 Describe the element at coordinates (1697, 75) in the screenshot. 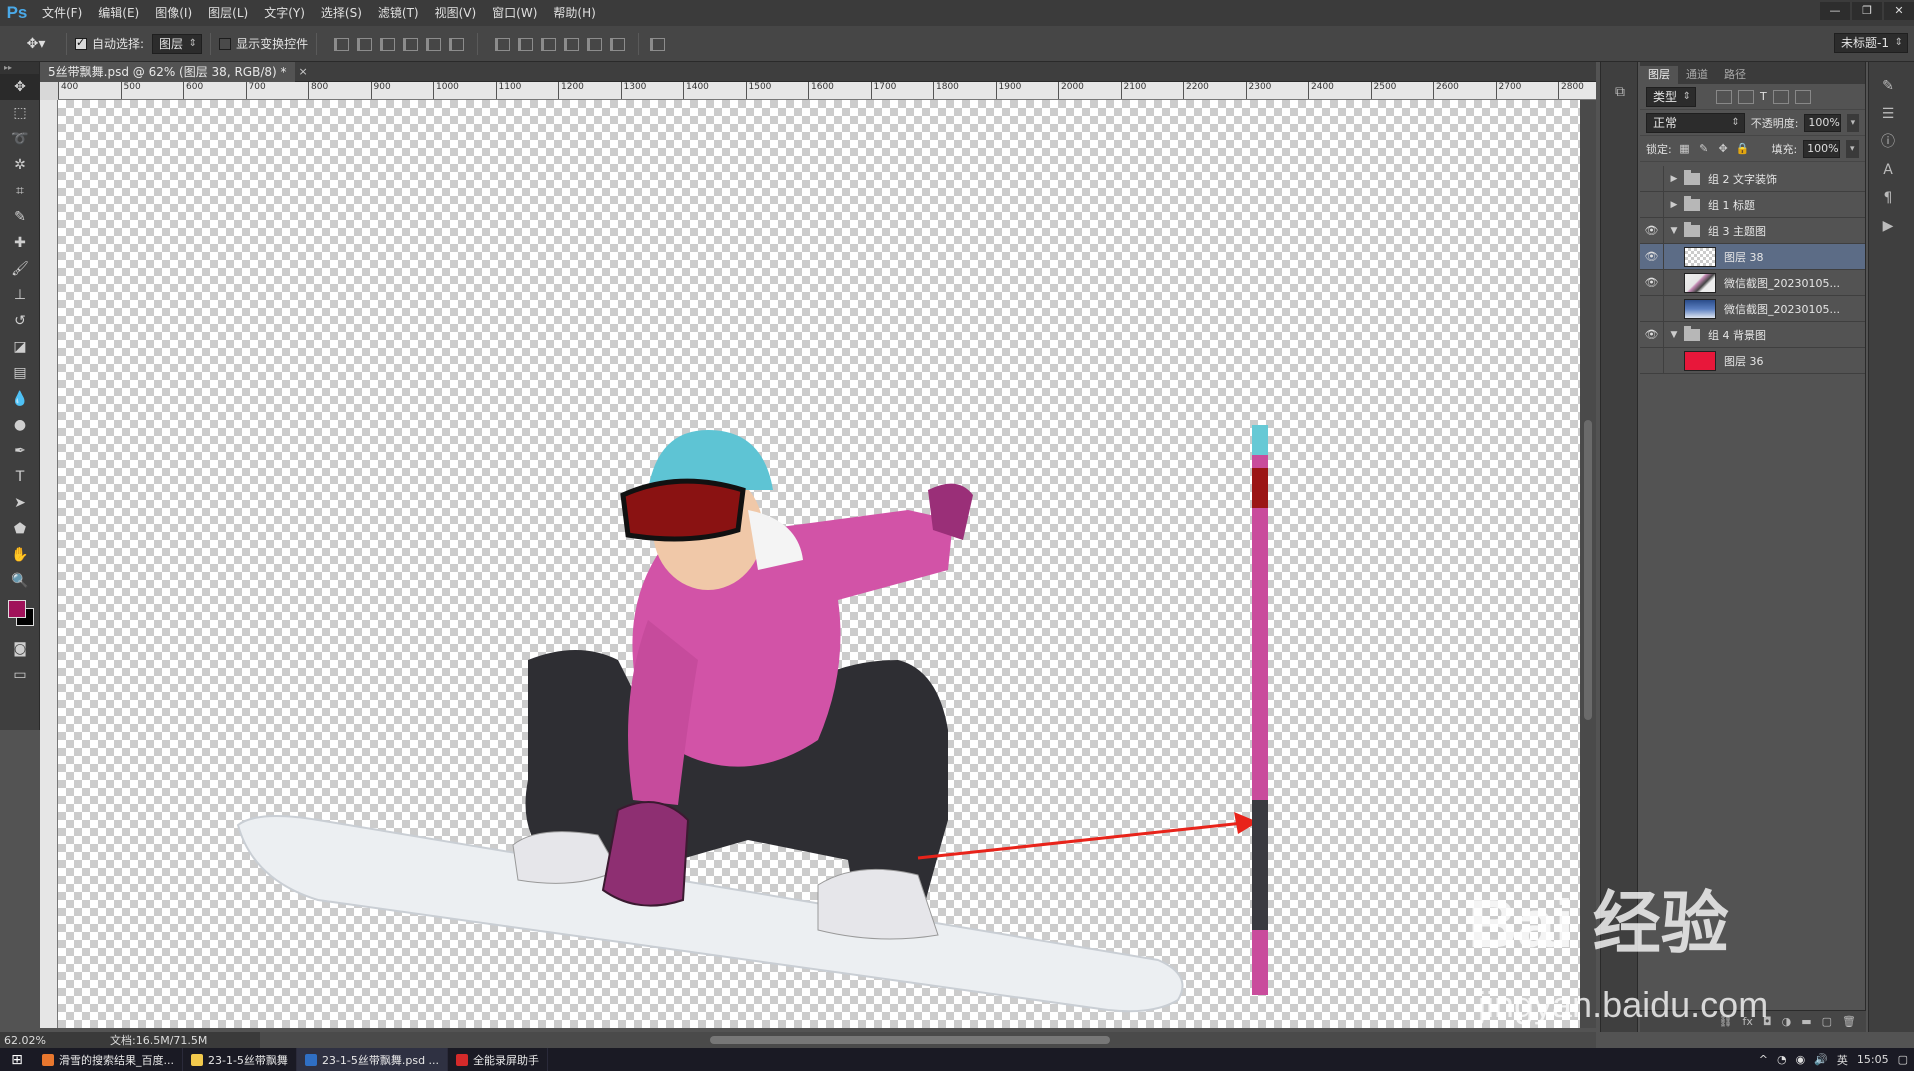

I see `tab-channels: 通道` at that location.